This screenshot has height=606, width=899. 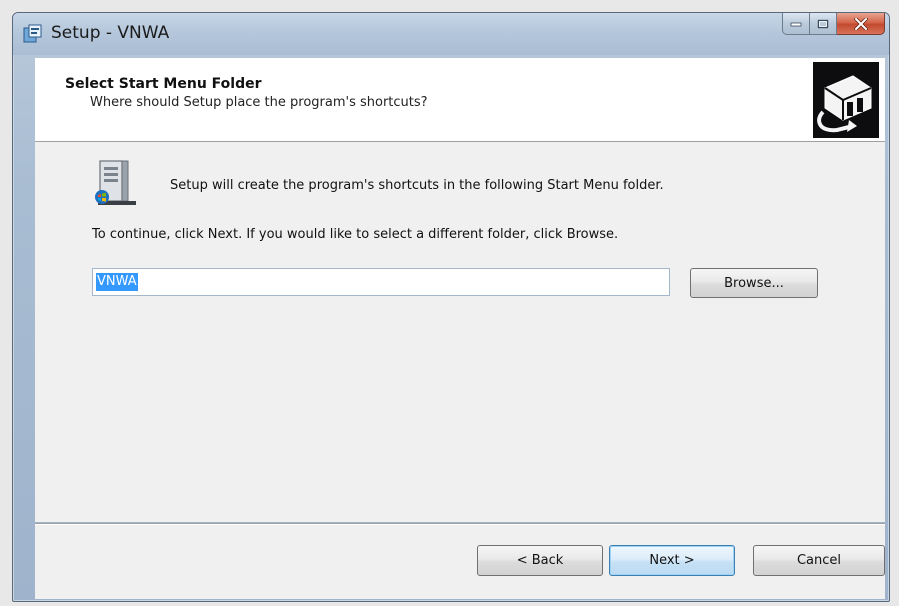 I want to click on back-button: < Back, so click(x=540, y=560).